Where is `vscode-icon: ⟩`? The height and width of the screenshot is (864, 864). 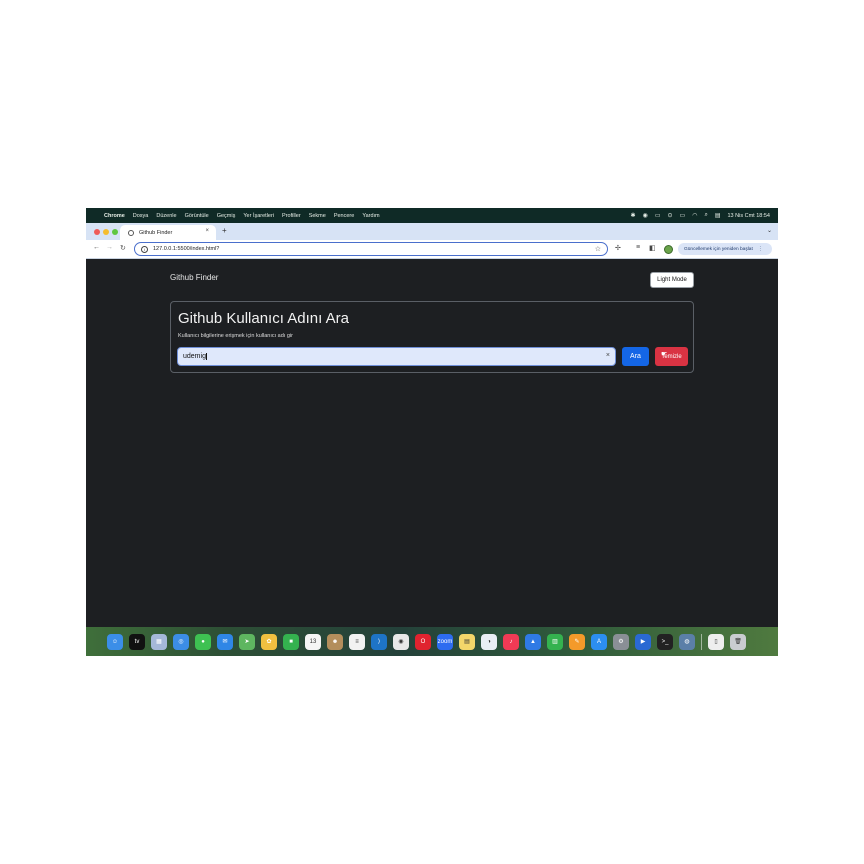 vscode-icon: ⟩ is located at coordinates (379, 641).